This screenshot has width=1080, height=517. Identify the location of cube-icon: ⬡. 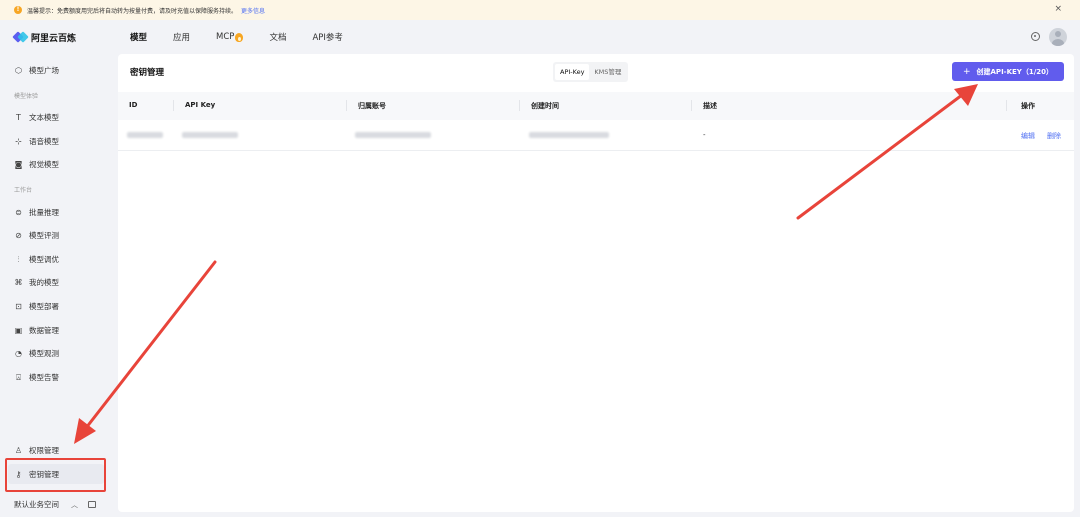
(18, 70).